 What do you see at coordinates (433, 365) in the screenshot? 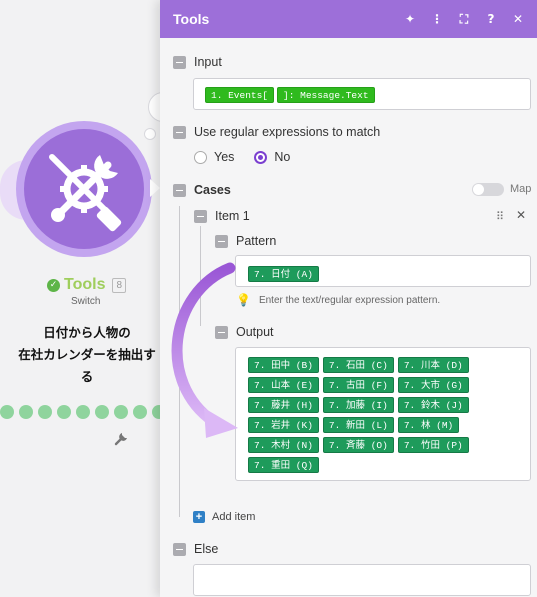
I see `output-token: 7. 川本 (D)` at bounding box center [433, 365].